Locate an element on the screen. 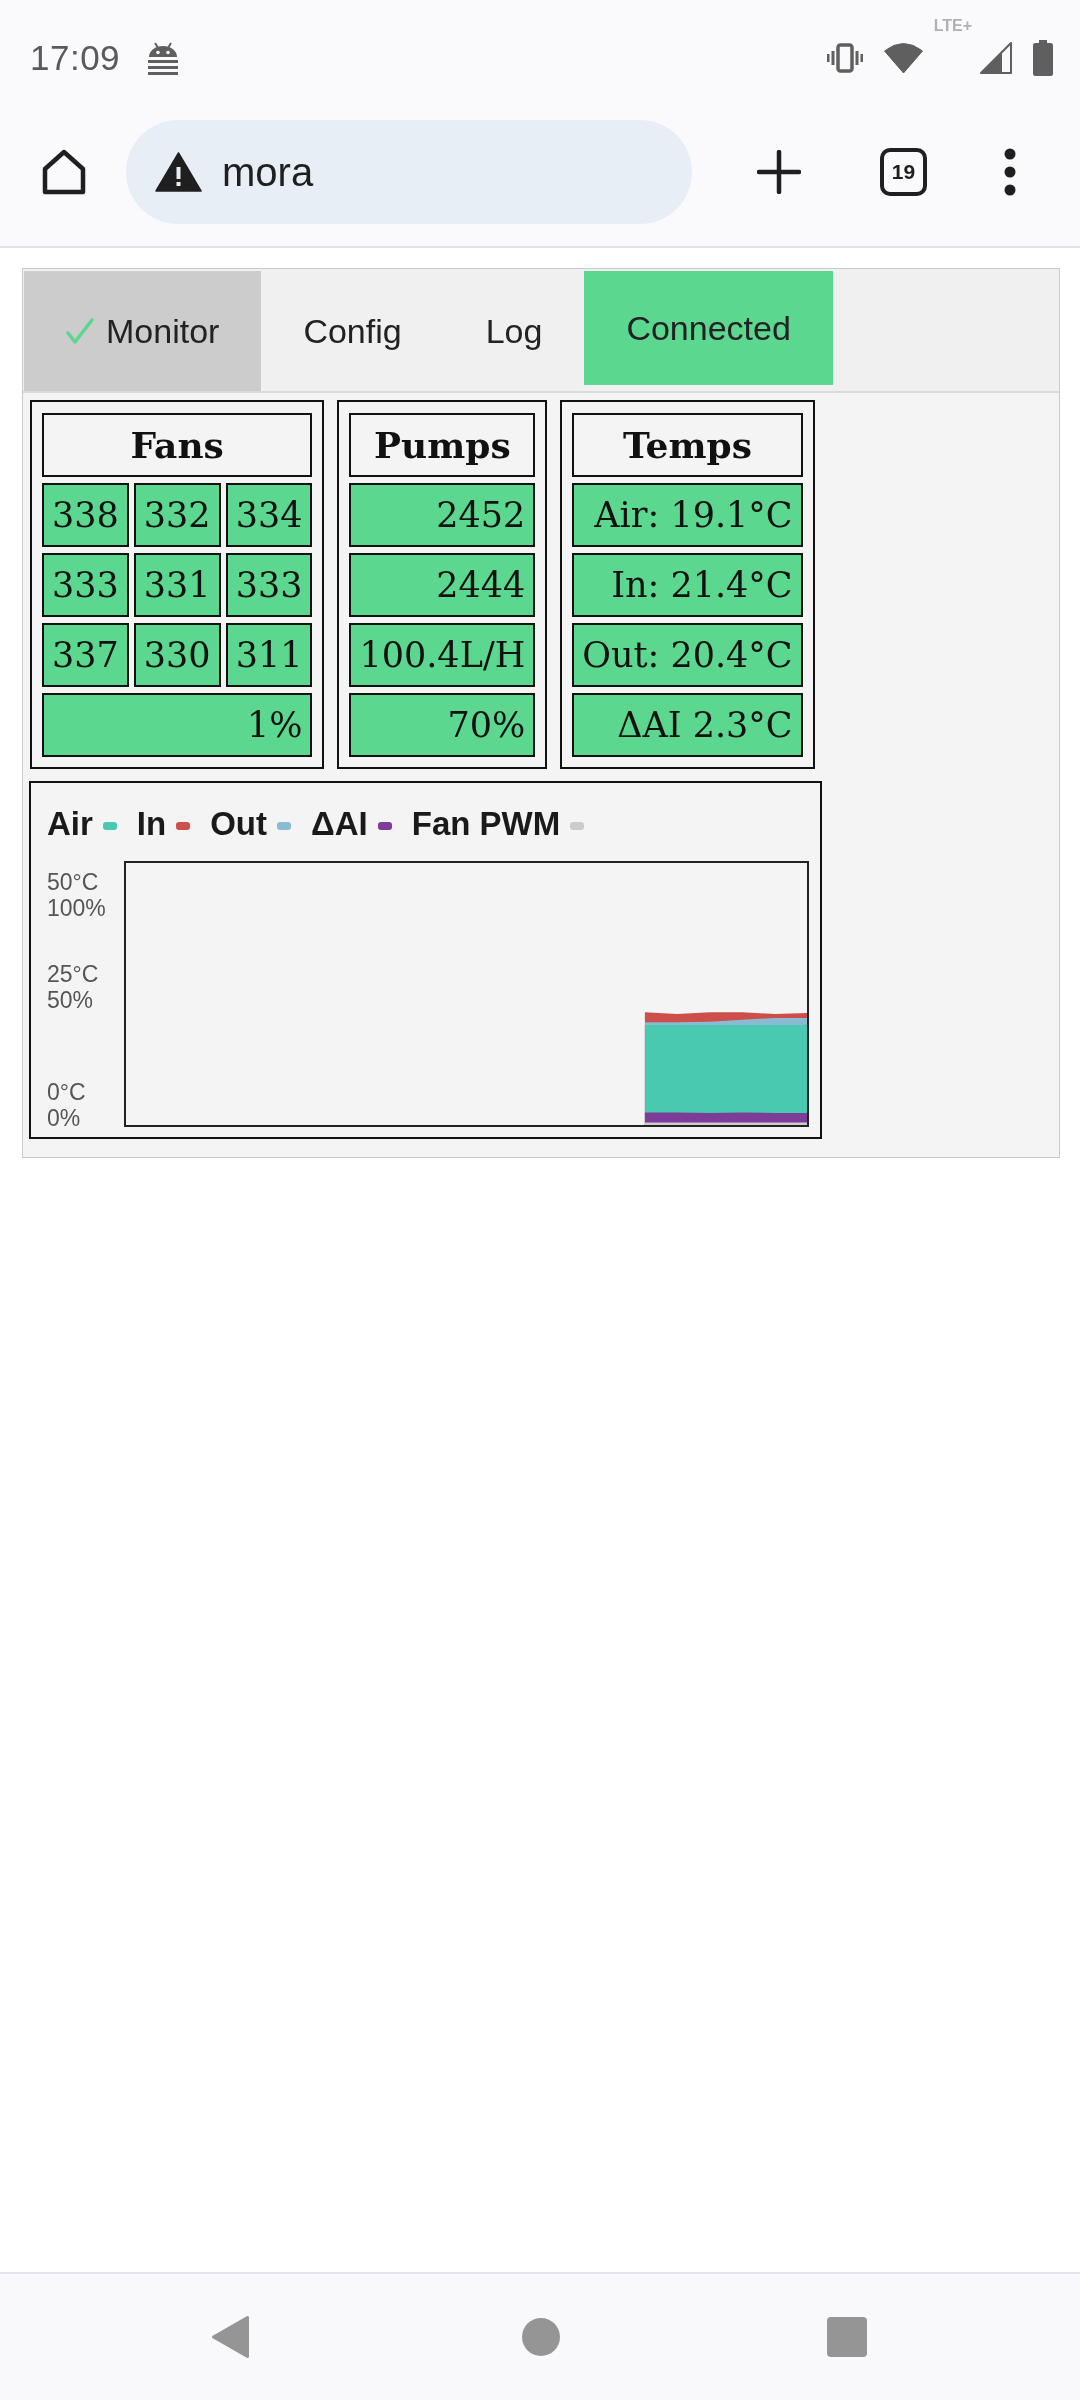 This screenshot has height=2400, width=1080. battery-icon is located at coordinates (1043, 57).